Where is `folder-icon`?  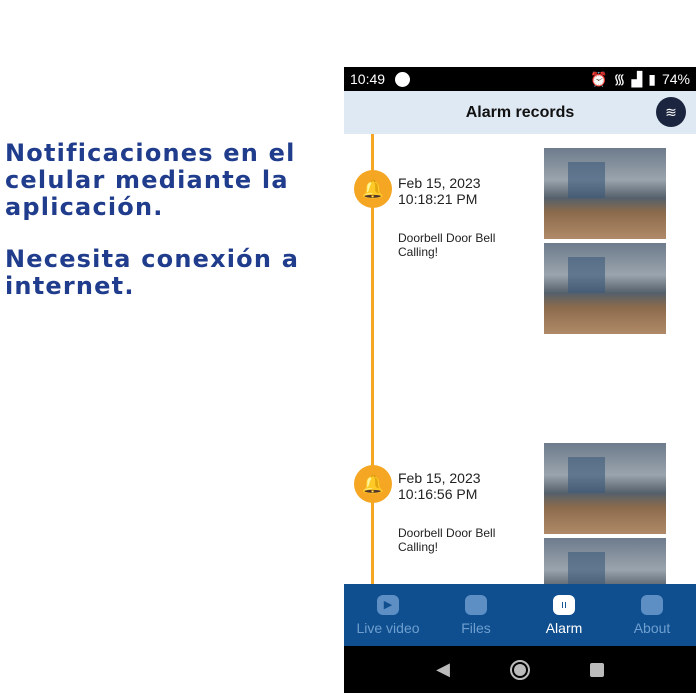
folder-icon is located at coordinates (476, 604).